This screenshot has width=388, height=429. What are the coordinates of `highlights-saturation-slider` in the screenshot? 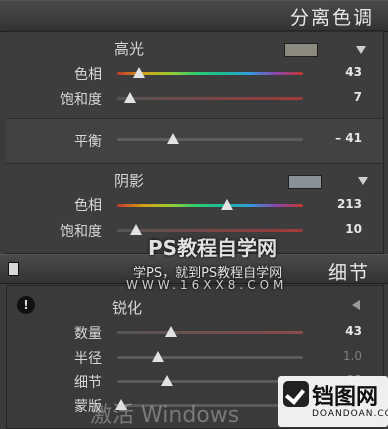 It's located at (210, 98).